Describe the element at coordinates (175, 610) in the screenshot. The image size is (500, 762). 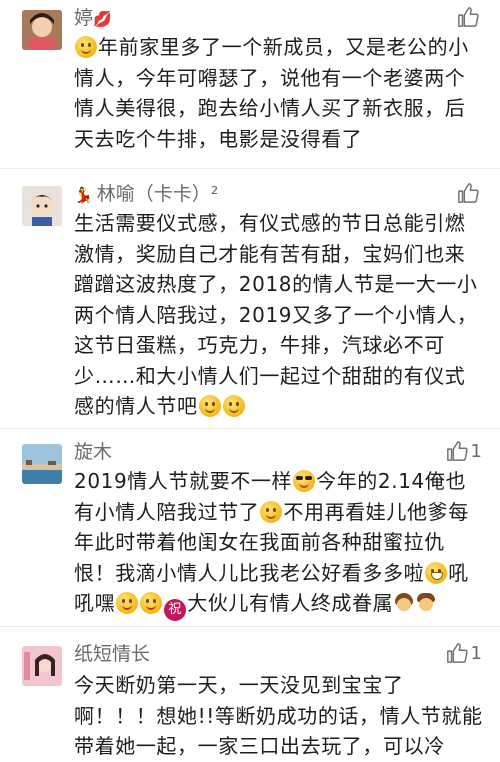
I see `blessing-emoji: 祝` at that location.